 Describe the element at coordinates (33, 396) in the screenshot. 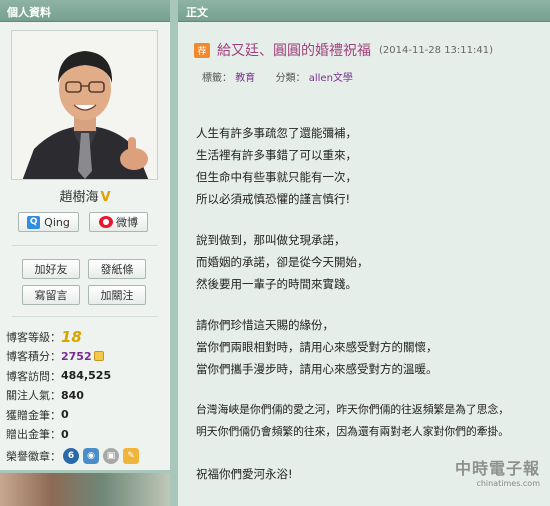

I see `stat-label: 關注人氣：` at that location.